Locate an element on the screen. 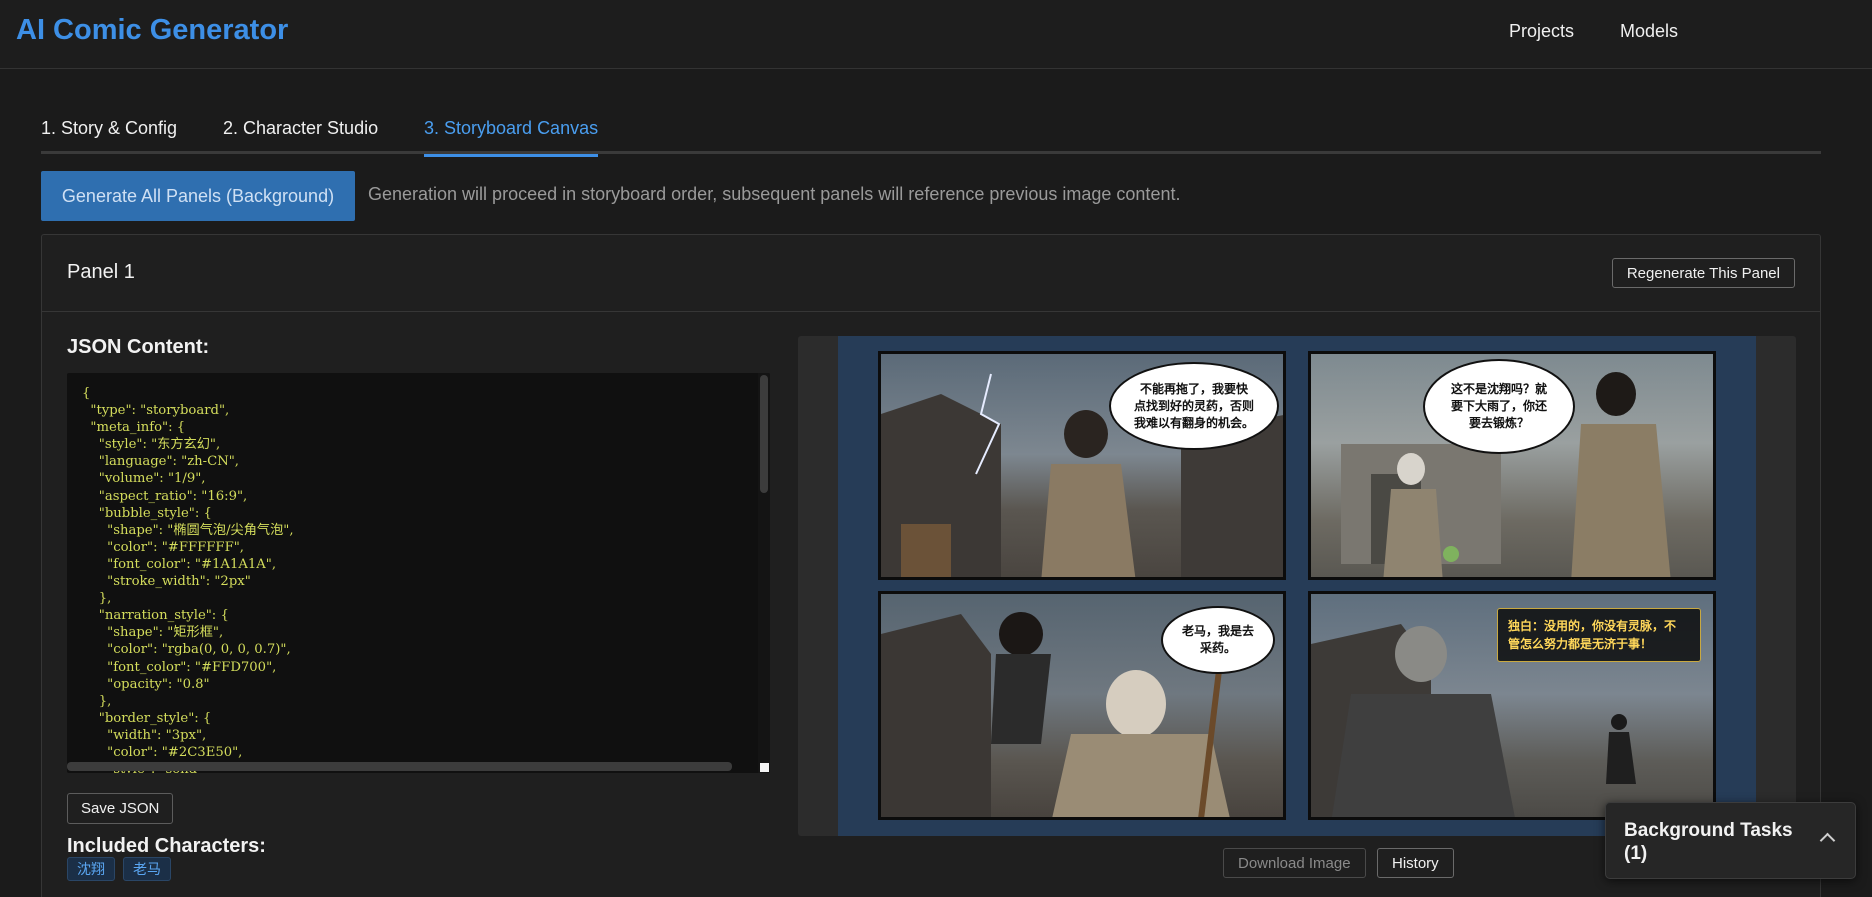 This screenshot has width=1872, height=897. generate-all-panels-button: Generate All Panels (Background) is located at coordinates (198, 196).